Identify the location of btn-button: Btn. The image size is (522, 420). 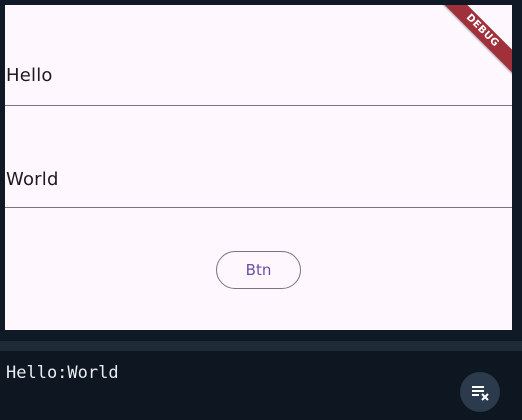
(258, 270).